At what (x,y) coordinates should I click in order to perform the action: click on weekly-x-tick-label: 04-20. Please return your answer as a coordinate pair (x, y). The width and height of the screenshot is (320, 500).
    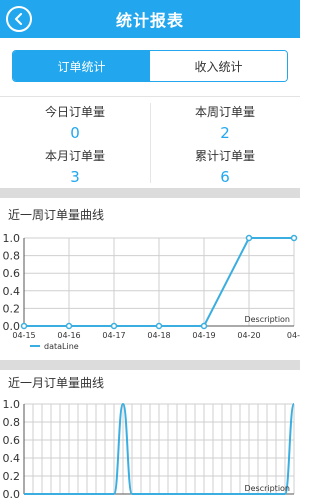
    Looking at the image, I should click on (248, 335).